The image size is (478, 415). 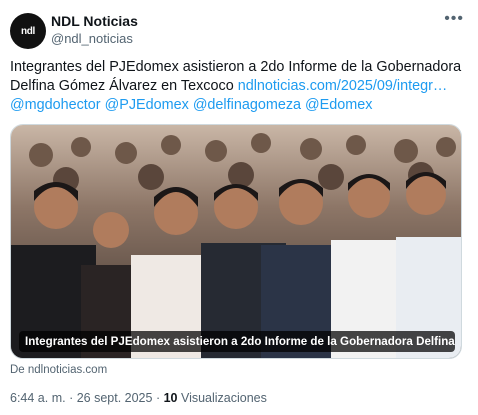 What do you see at coordinates (58, 370) in the screenshot?
I see `link-card-source: De ndlnoticias.com` at bounding box center [58, 370].